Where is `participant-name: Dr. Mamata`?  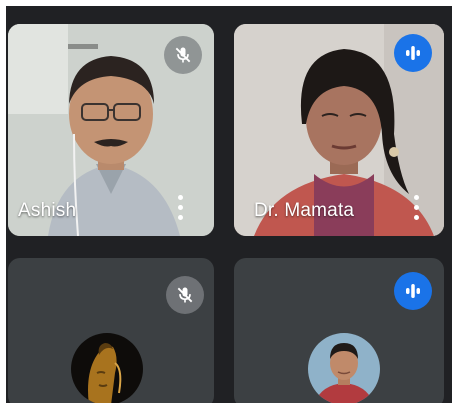
participant-name: Dr. Mamata is located at coordinates (304, 210).